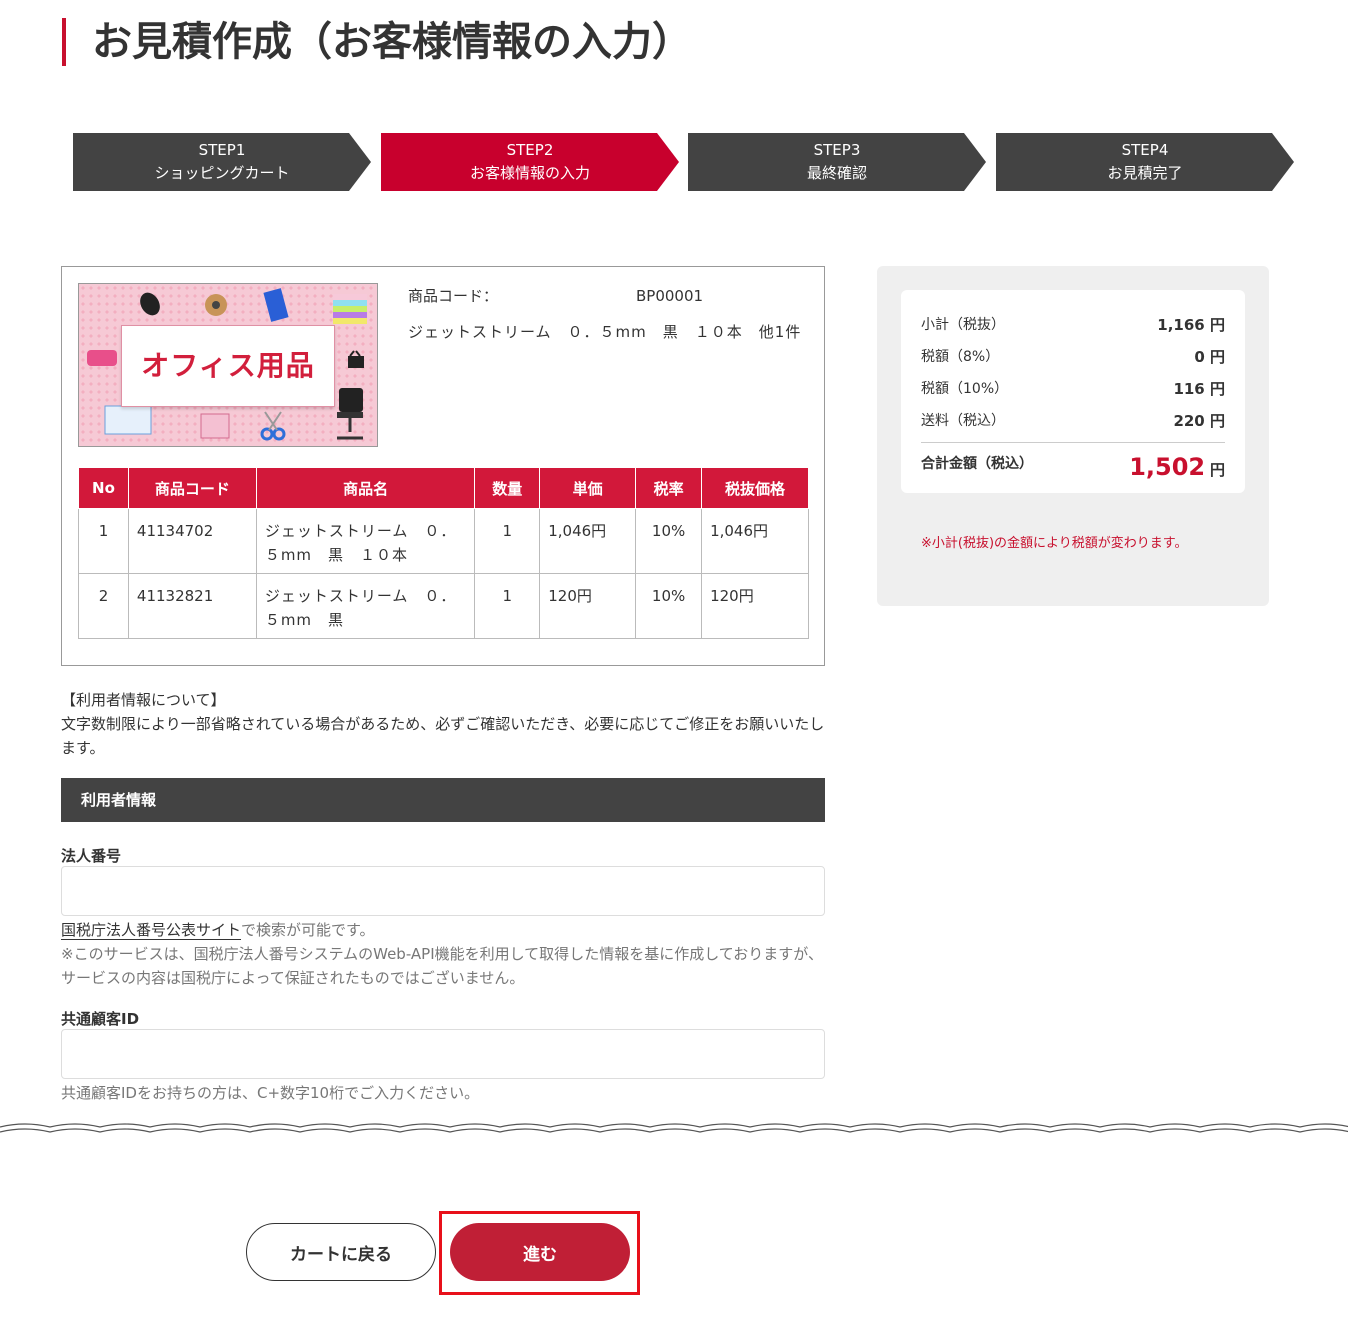  What do you see at coordinates (216, 305) in the screenshot?
I see `tape-icon` at bounding box center [216, 305].